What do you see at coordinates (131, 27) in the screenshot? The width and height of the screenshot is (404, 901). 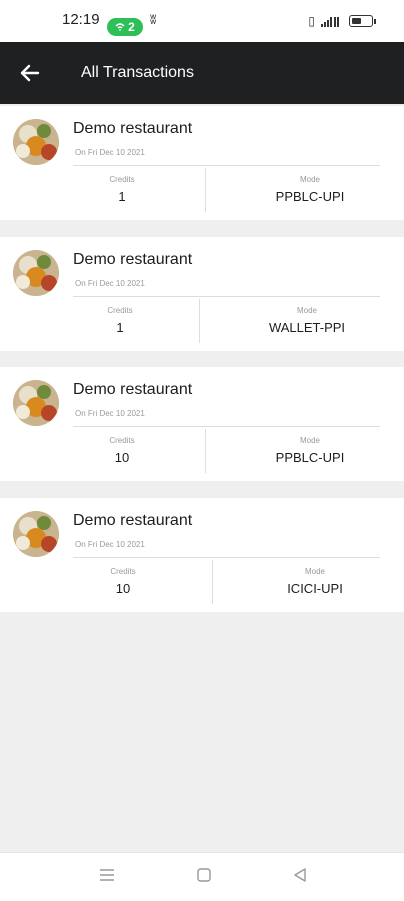 I see `pill-count: 2` at bounding box center [131, 27].